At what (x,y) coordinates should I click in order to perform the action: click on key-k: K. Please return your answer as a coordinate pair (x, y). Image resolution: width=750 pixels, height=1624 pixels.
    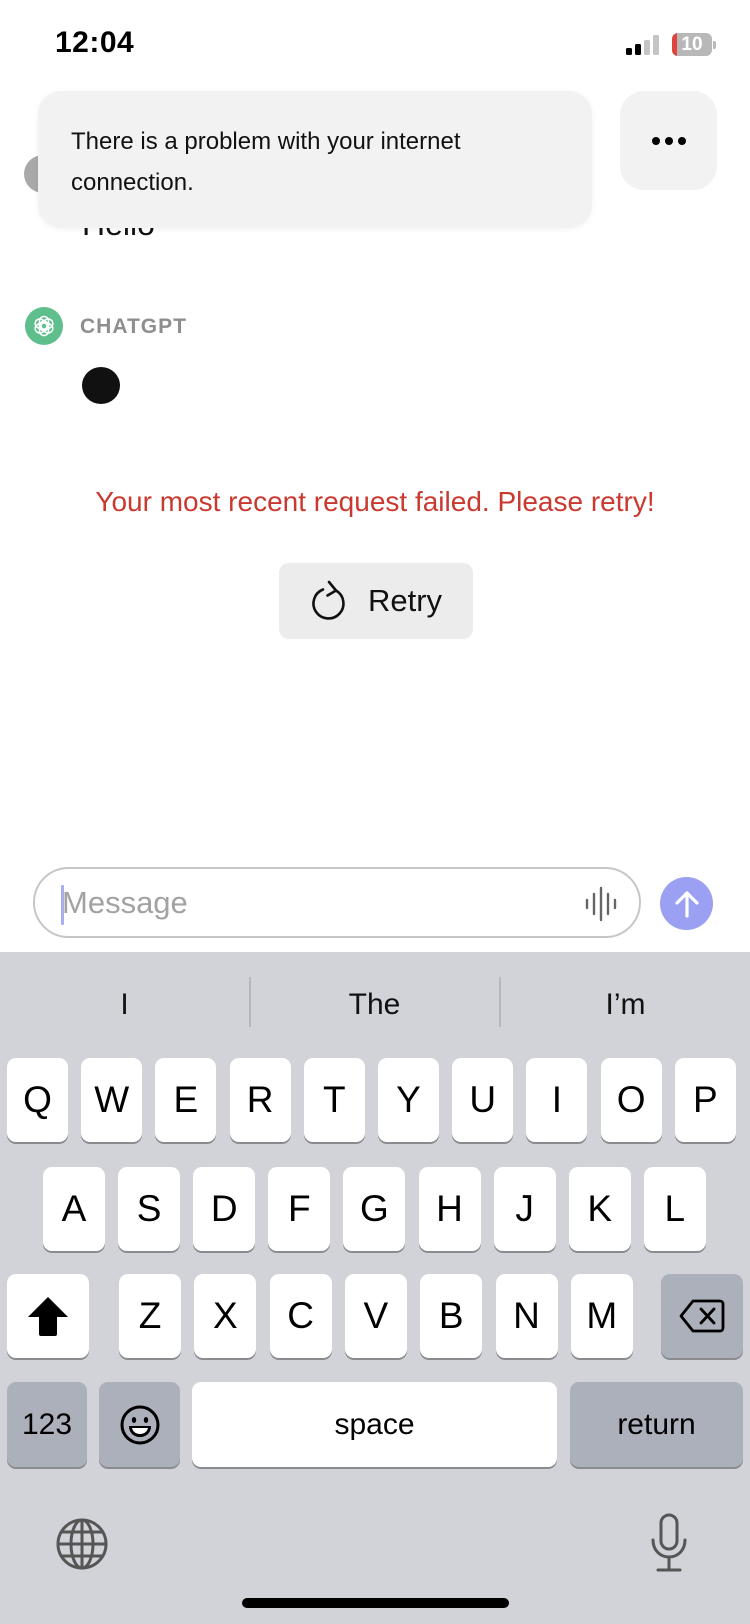
    Looking at the image, I should click on (599, 1209).